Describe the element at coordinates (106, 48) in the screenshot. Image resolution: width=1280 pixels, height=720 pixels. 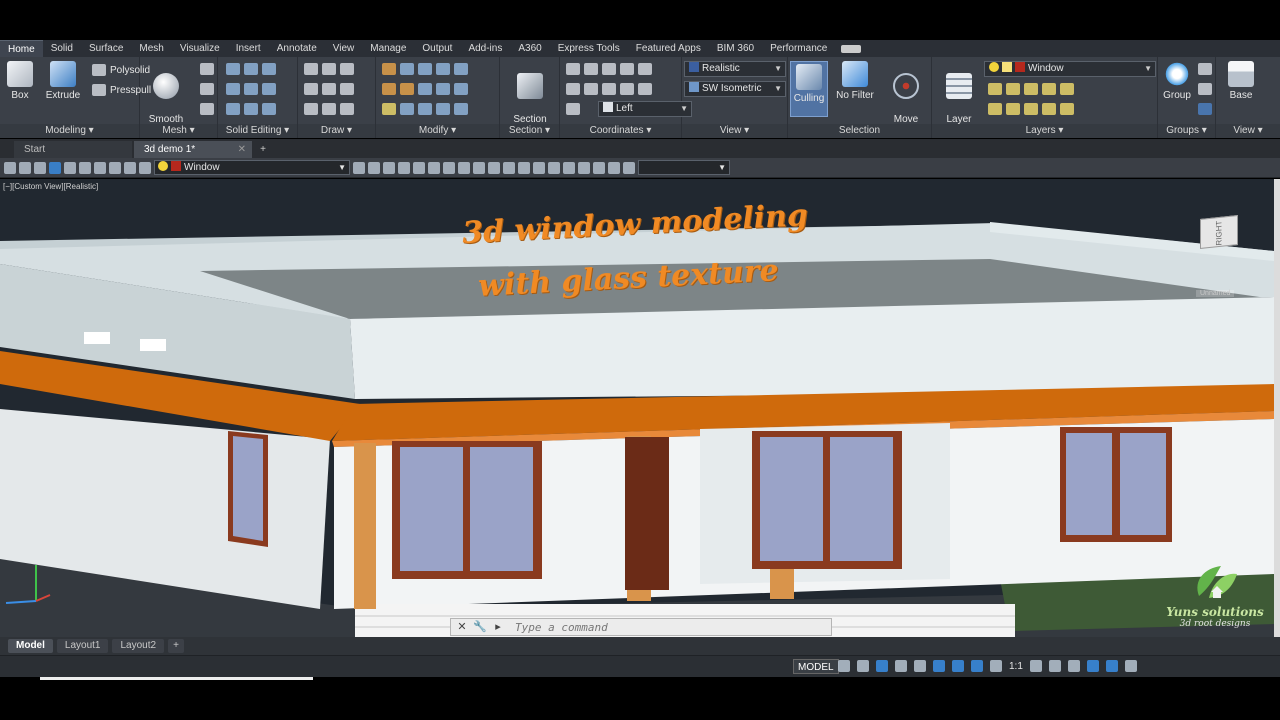
I see `ribbon-tab-surface: Surface` at that location.